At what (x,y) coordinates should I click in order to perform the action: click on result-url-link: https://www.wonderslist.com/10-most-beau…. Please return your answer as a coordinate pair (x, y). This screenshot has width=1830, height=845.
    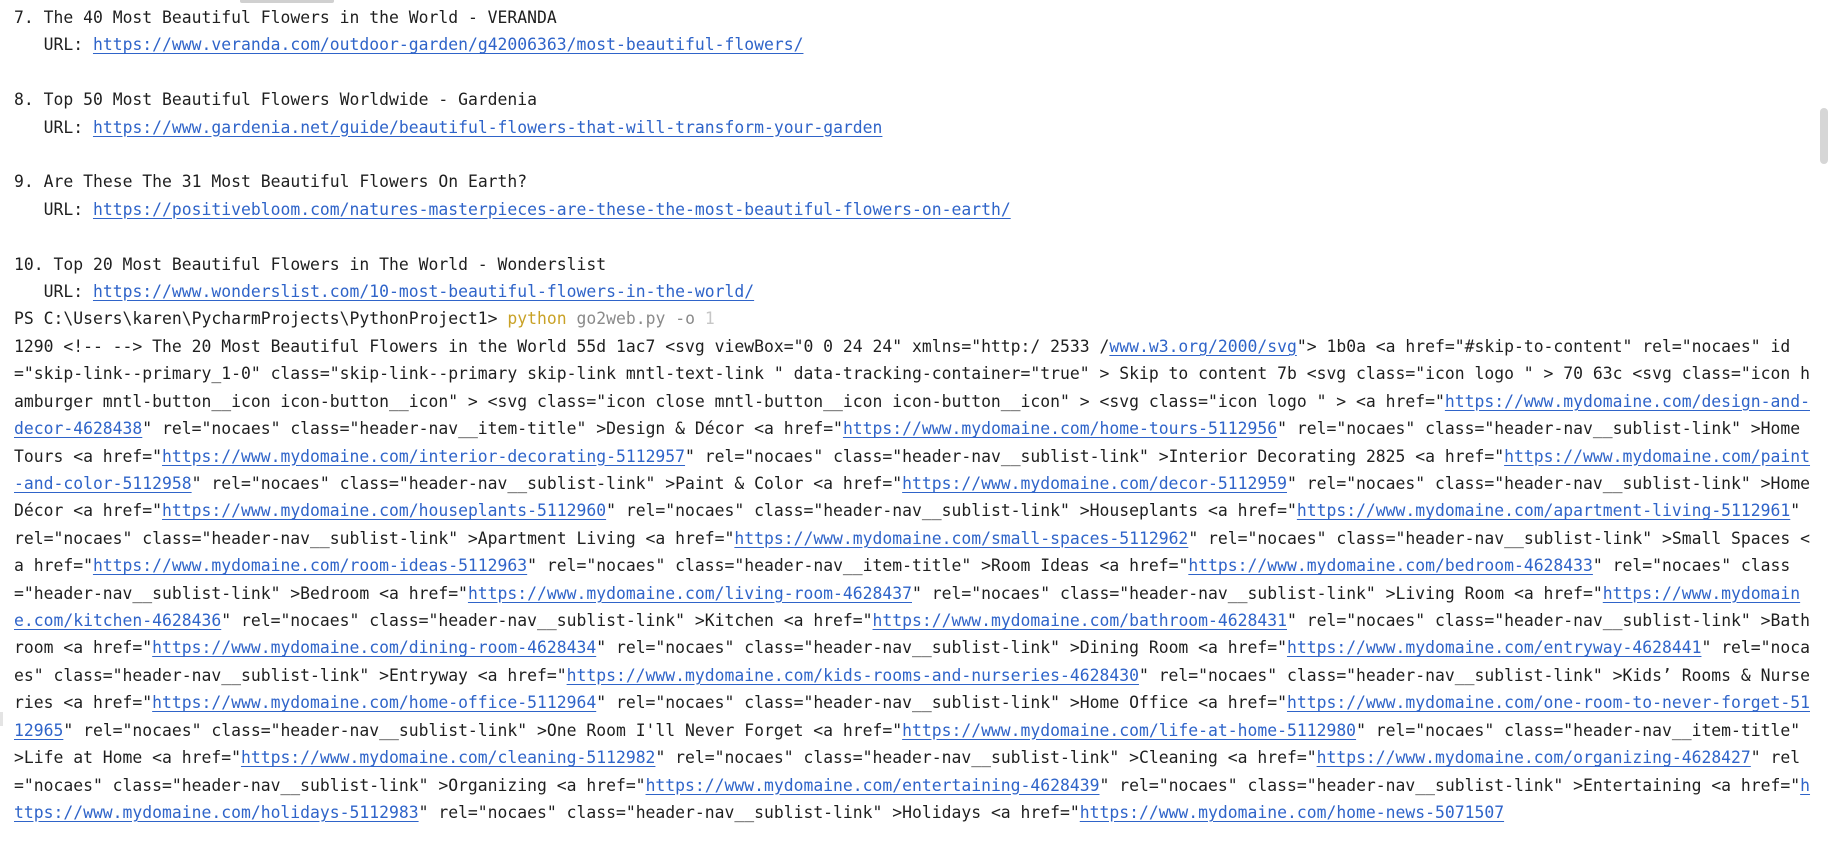
    Looking at the image, I should click on (423, 291).